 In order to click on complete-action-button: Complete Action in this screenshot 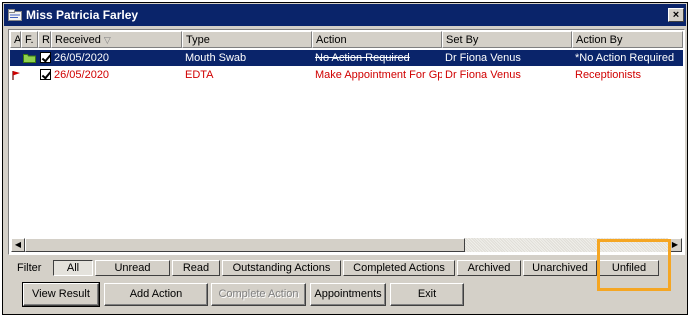, I will do `click(258, 294)`.